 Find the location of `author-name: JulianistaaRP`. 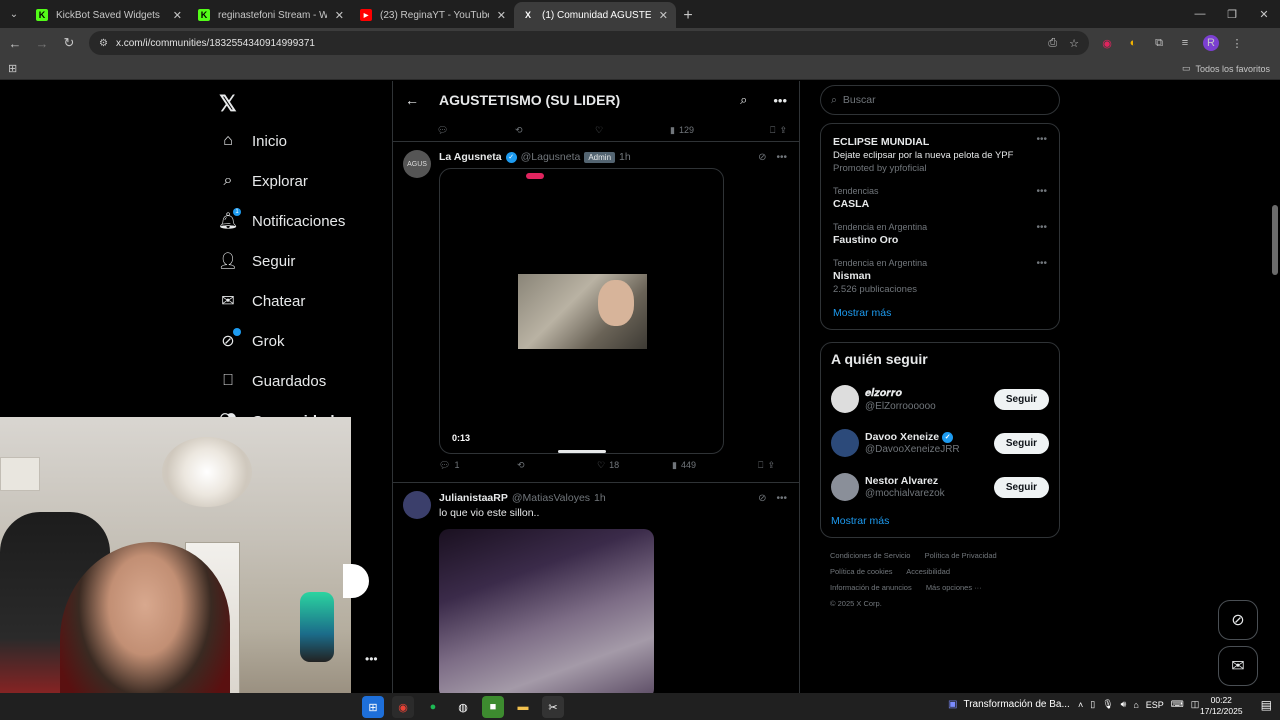

author-name: JulianistaaRP is located at coordinates (473, 498).